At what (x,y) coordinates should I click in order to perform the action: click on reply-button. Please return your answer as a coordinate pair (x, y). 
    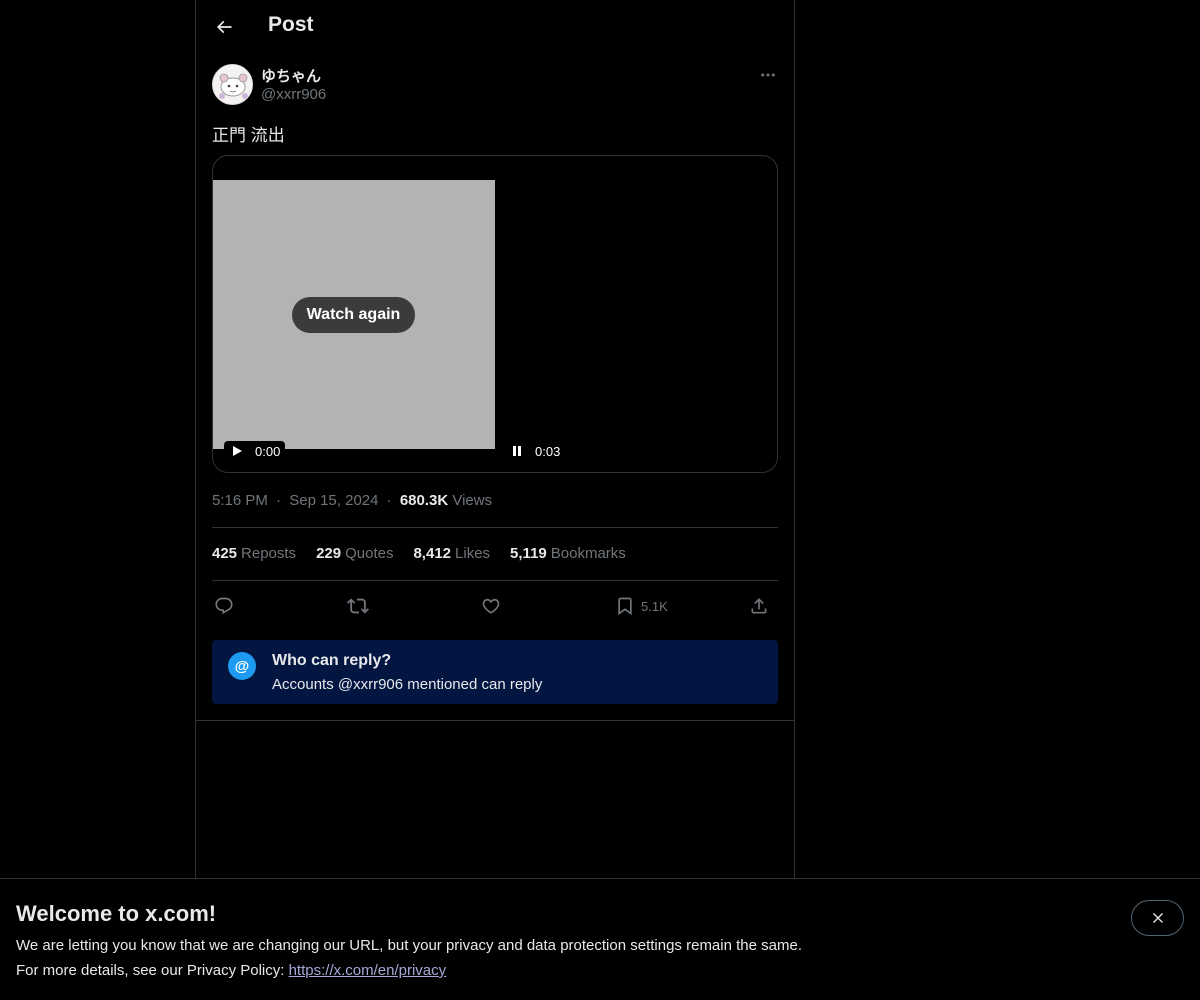
    Looking at the image, I should click on (224, 606).